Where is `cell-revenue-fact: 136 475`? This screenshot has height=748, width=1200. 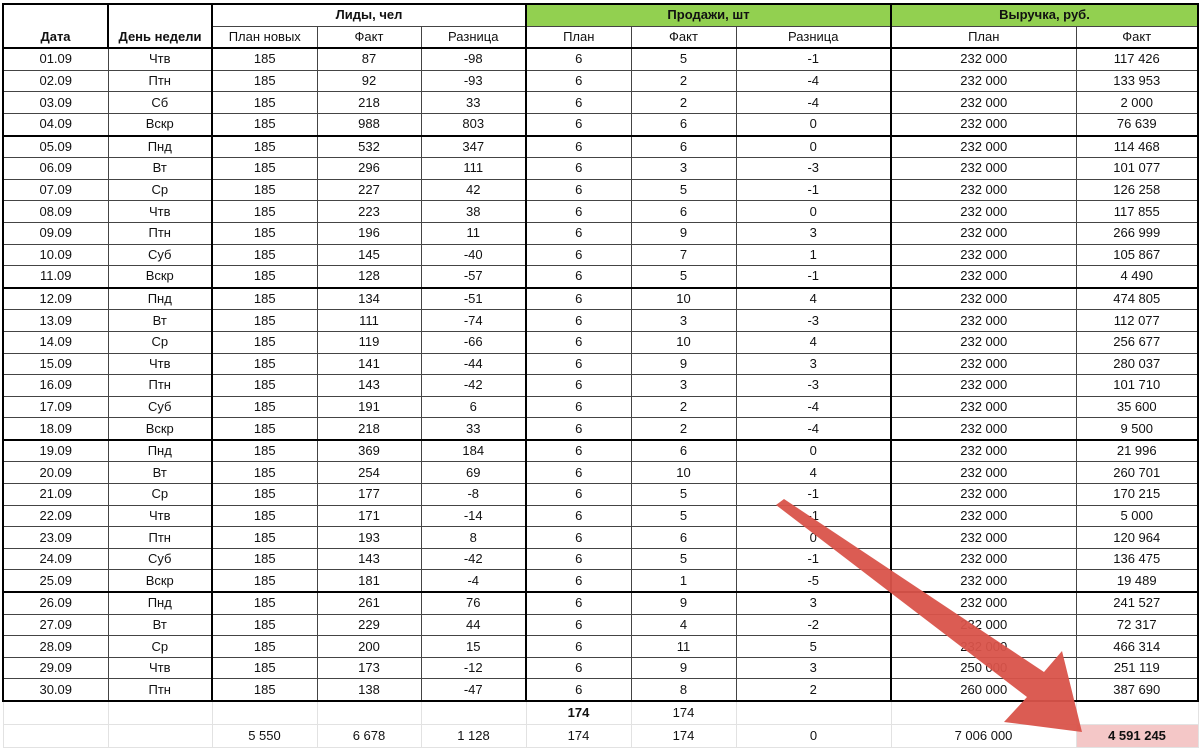
cell-revenue-fact: 136 475 is located at coordinates (1137, 559).